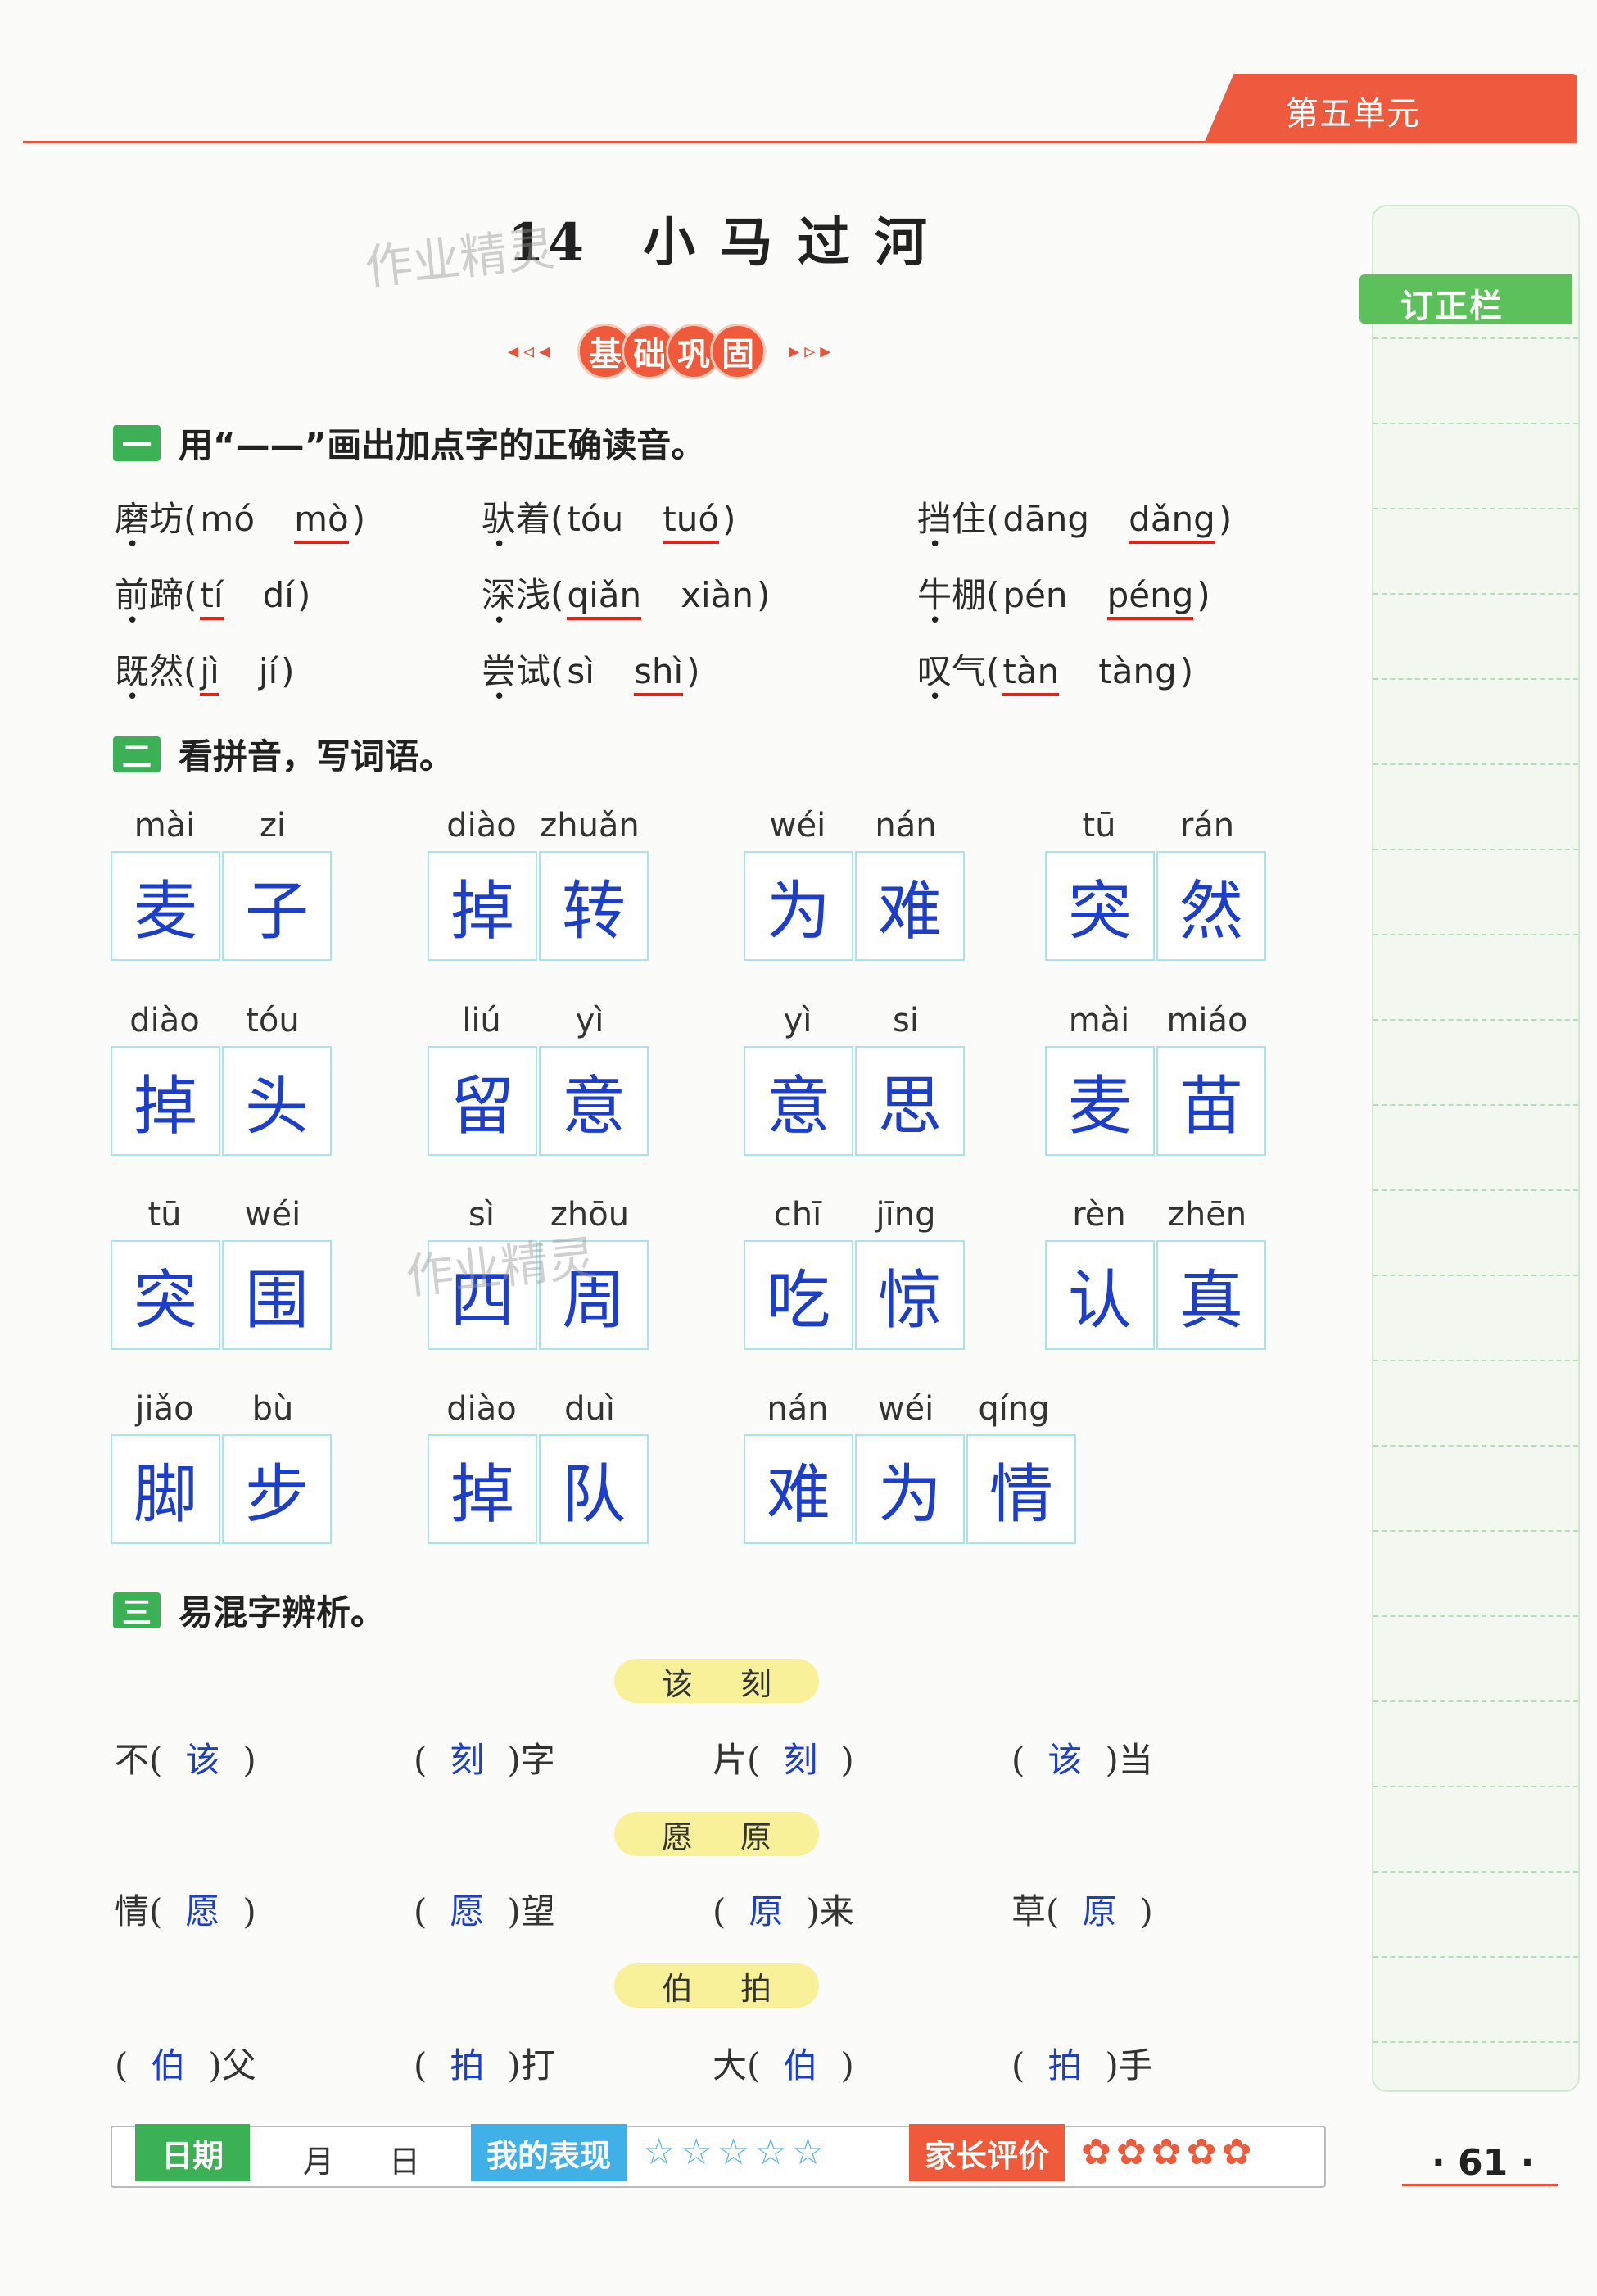 This screenshot has width=1597, height=2296. Describe the element at coordinates (672, 352) in the screenshot. I see `section-banner: ◂◃◂ 基 础 巩 固 ▸▹▸` at that location.